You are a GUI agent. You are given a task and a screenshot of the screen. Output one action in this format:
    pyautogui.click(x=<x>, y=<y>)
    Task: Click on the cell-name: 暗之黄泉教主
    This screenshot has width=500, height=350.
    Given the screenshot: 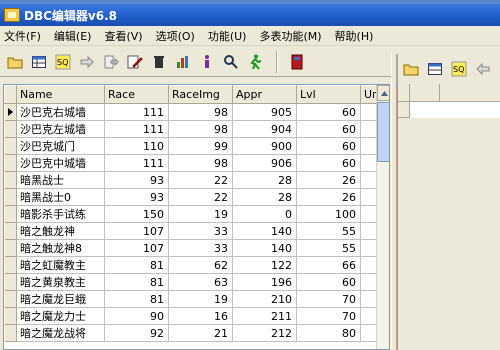 What is the action you would take?
    pyautogui.click(x=60, y=282)
    